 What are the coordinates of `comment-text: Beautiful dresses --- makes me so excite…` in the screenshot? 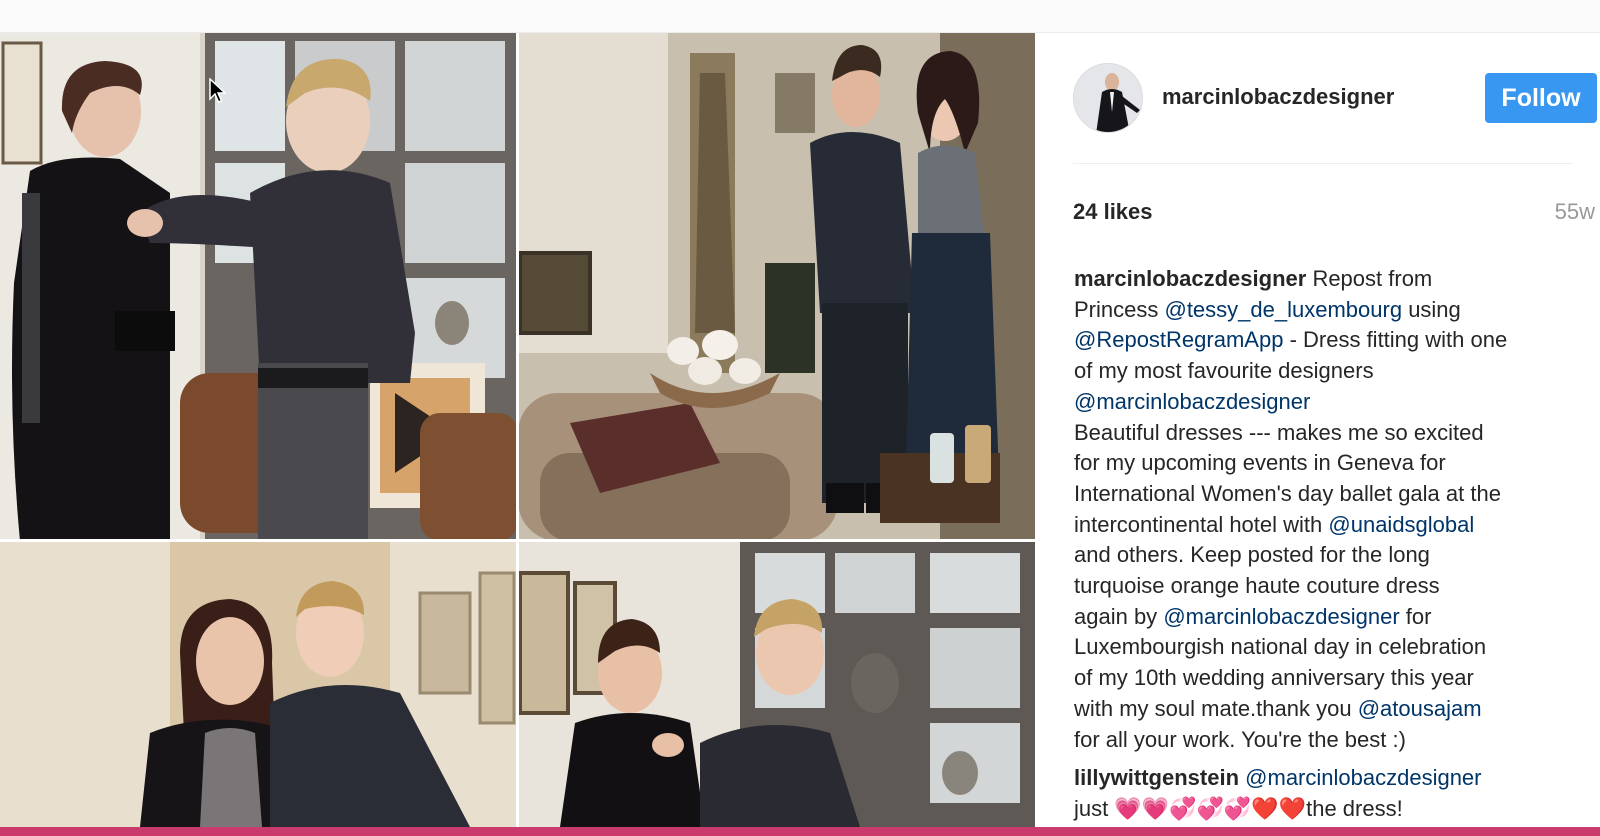 It's located at (1279, 432).